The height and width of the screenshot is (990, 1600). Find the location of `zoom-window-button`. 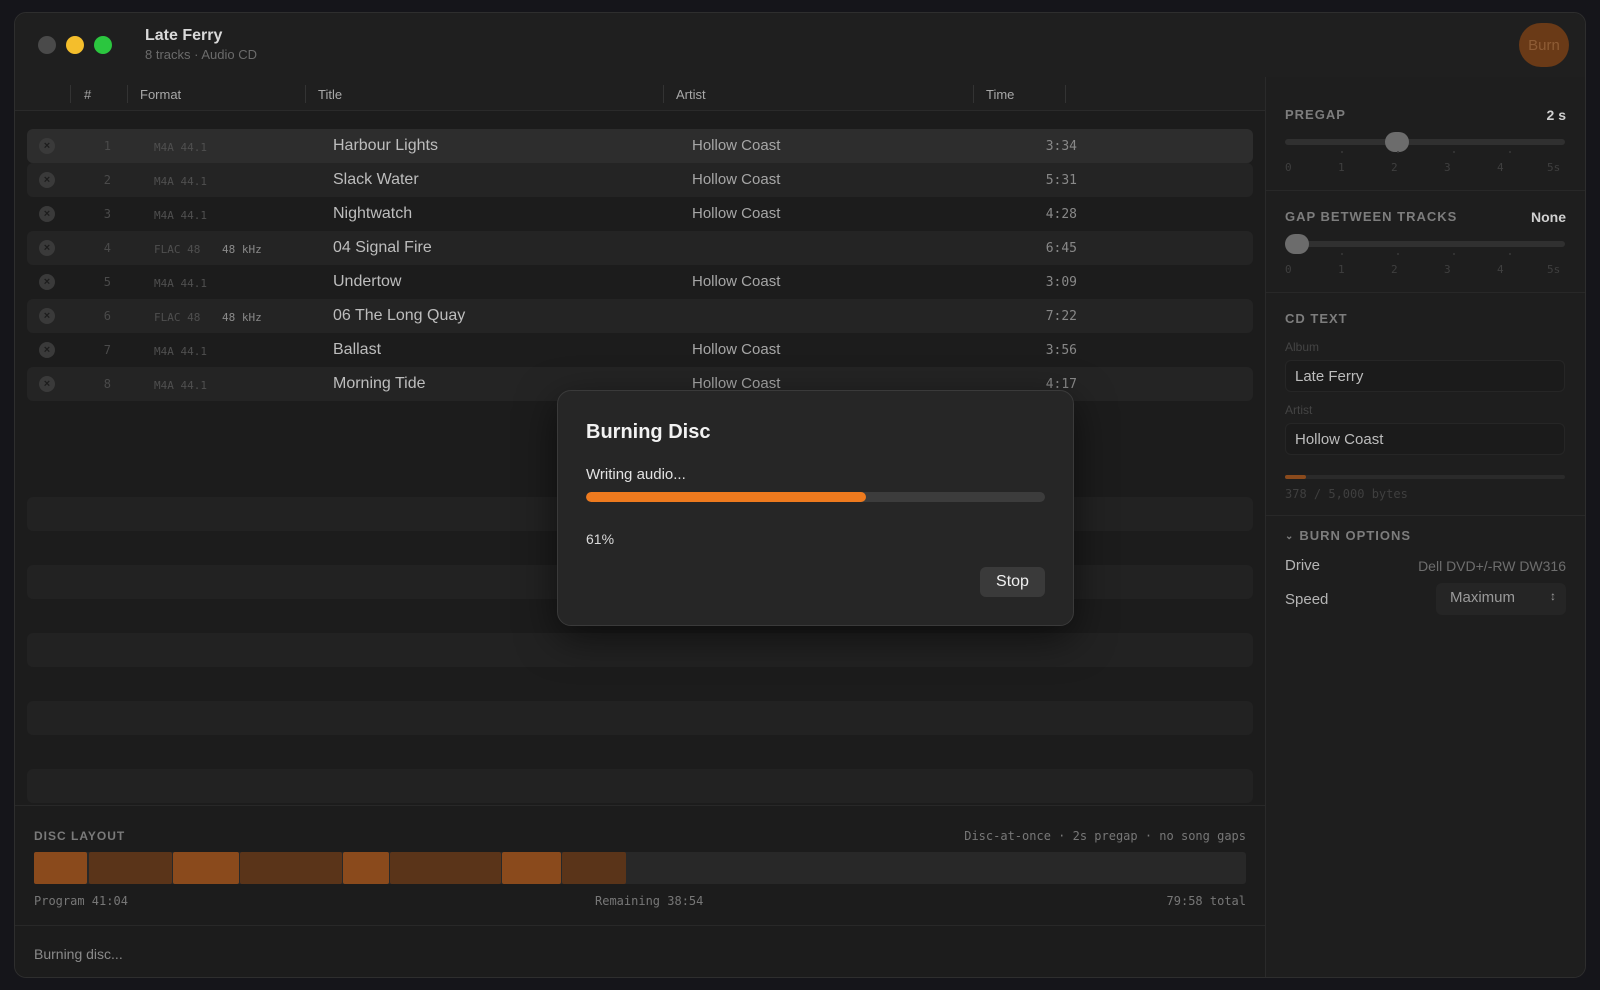

zoom-window-button is located at coordinates (103, 45).